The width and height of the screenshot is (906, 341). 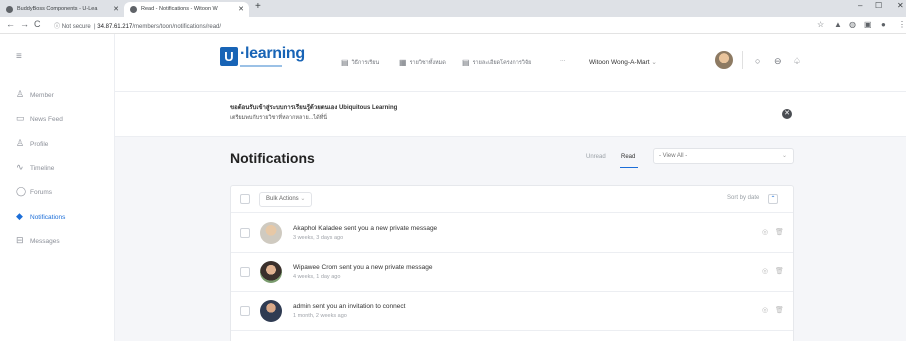 I want to click on sort-by-label: Sort by date, so click(x=743, y=198).